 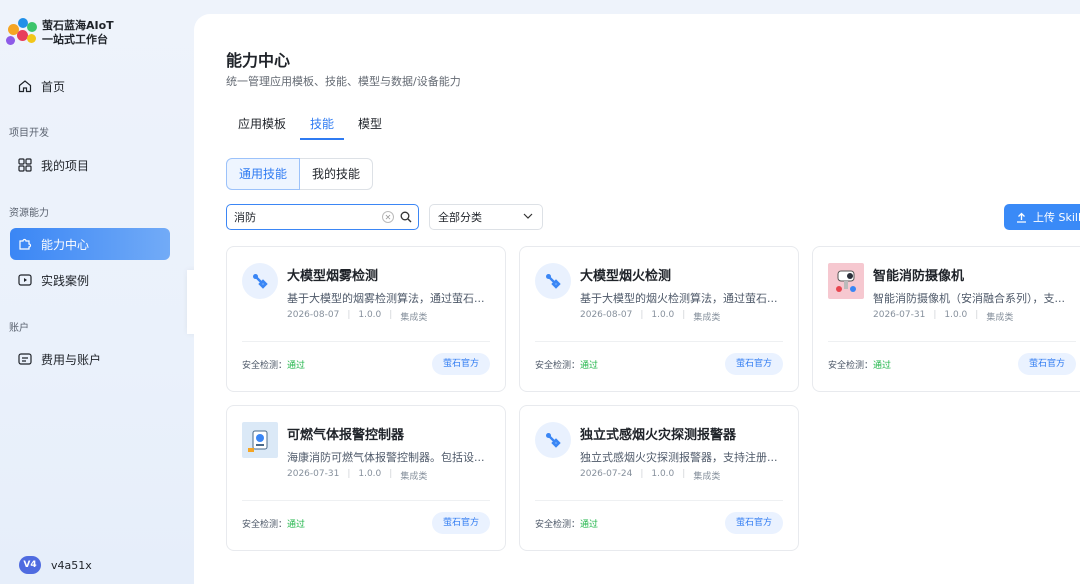 I want to click on card-title: 大模型烟雾检测, so click(x=333, y=276).